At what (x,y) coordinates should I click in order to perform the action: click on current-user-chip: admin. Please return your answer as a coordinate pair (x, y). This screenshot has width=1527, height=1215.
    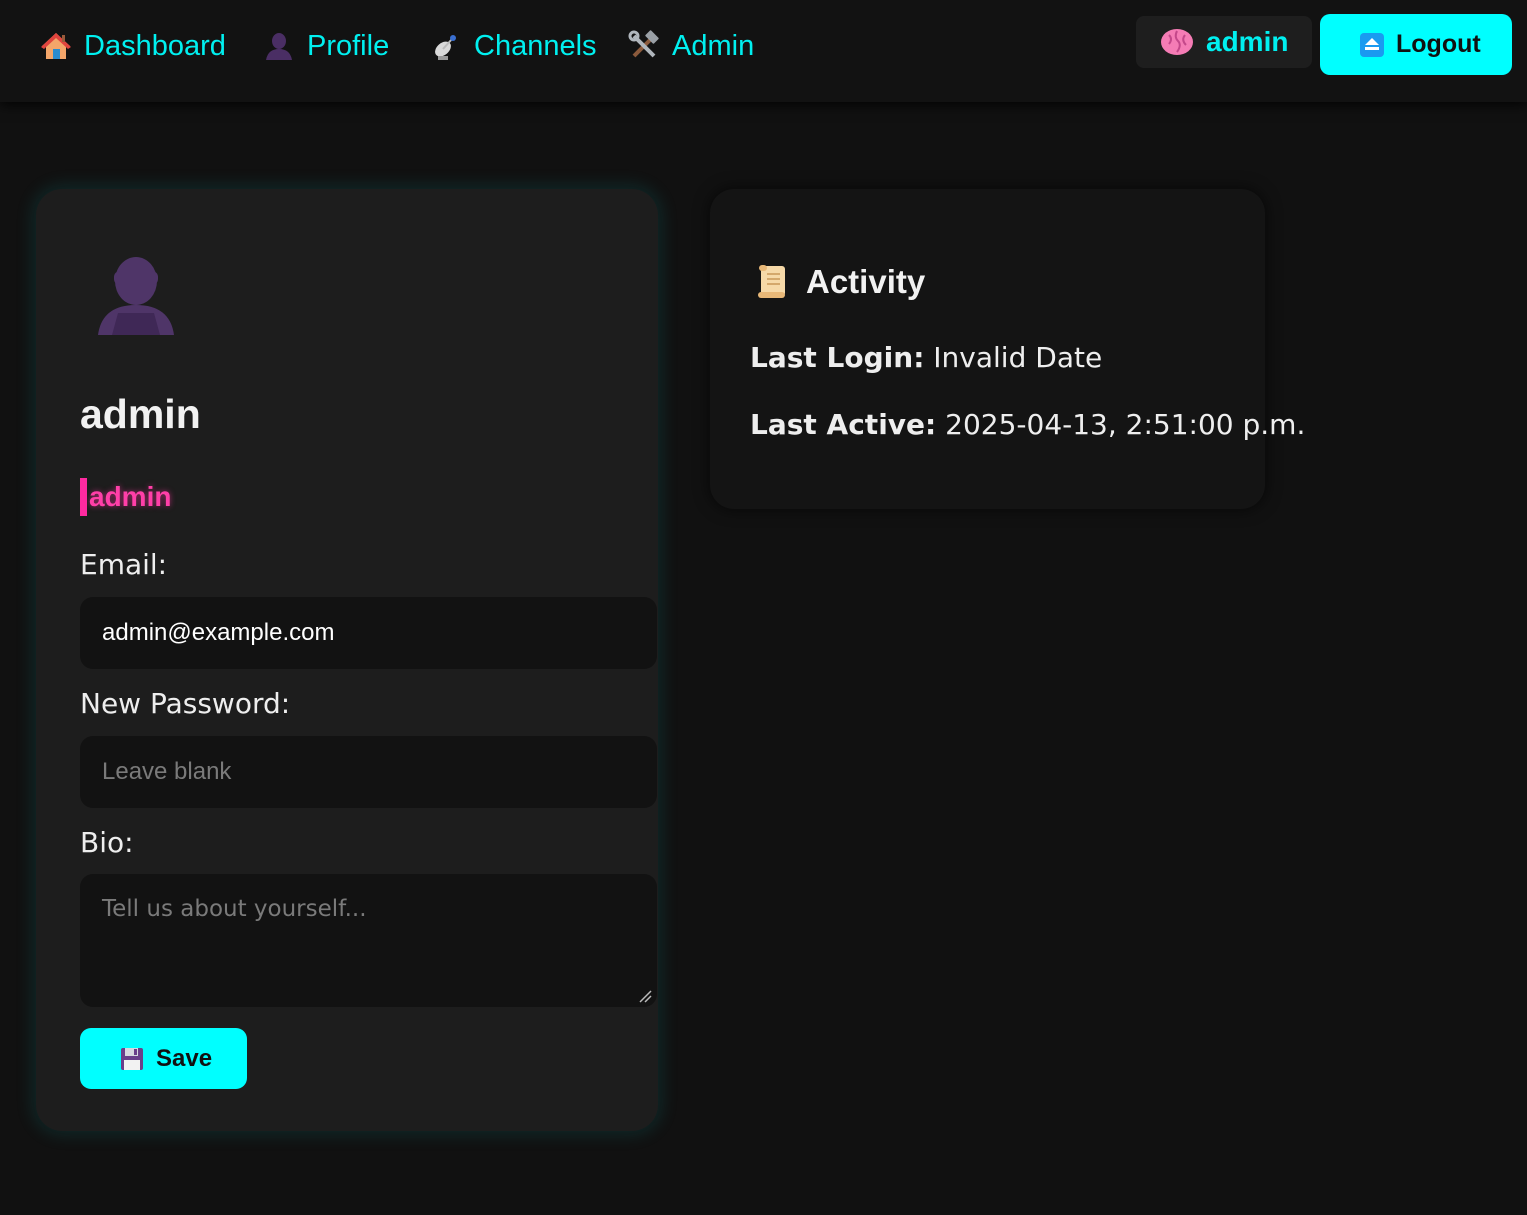
    Looking at the image, I should click on (1224, 42).